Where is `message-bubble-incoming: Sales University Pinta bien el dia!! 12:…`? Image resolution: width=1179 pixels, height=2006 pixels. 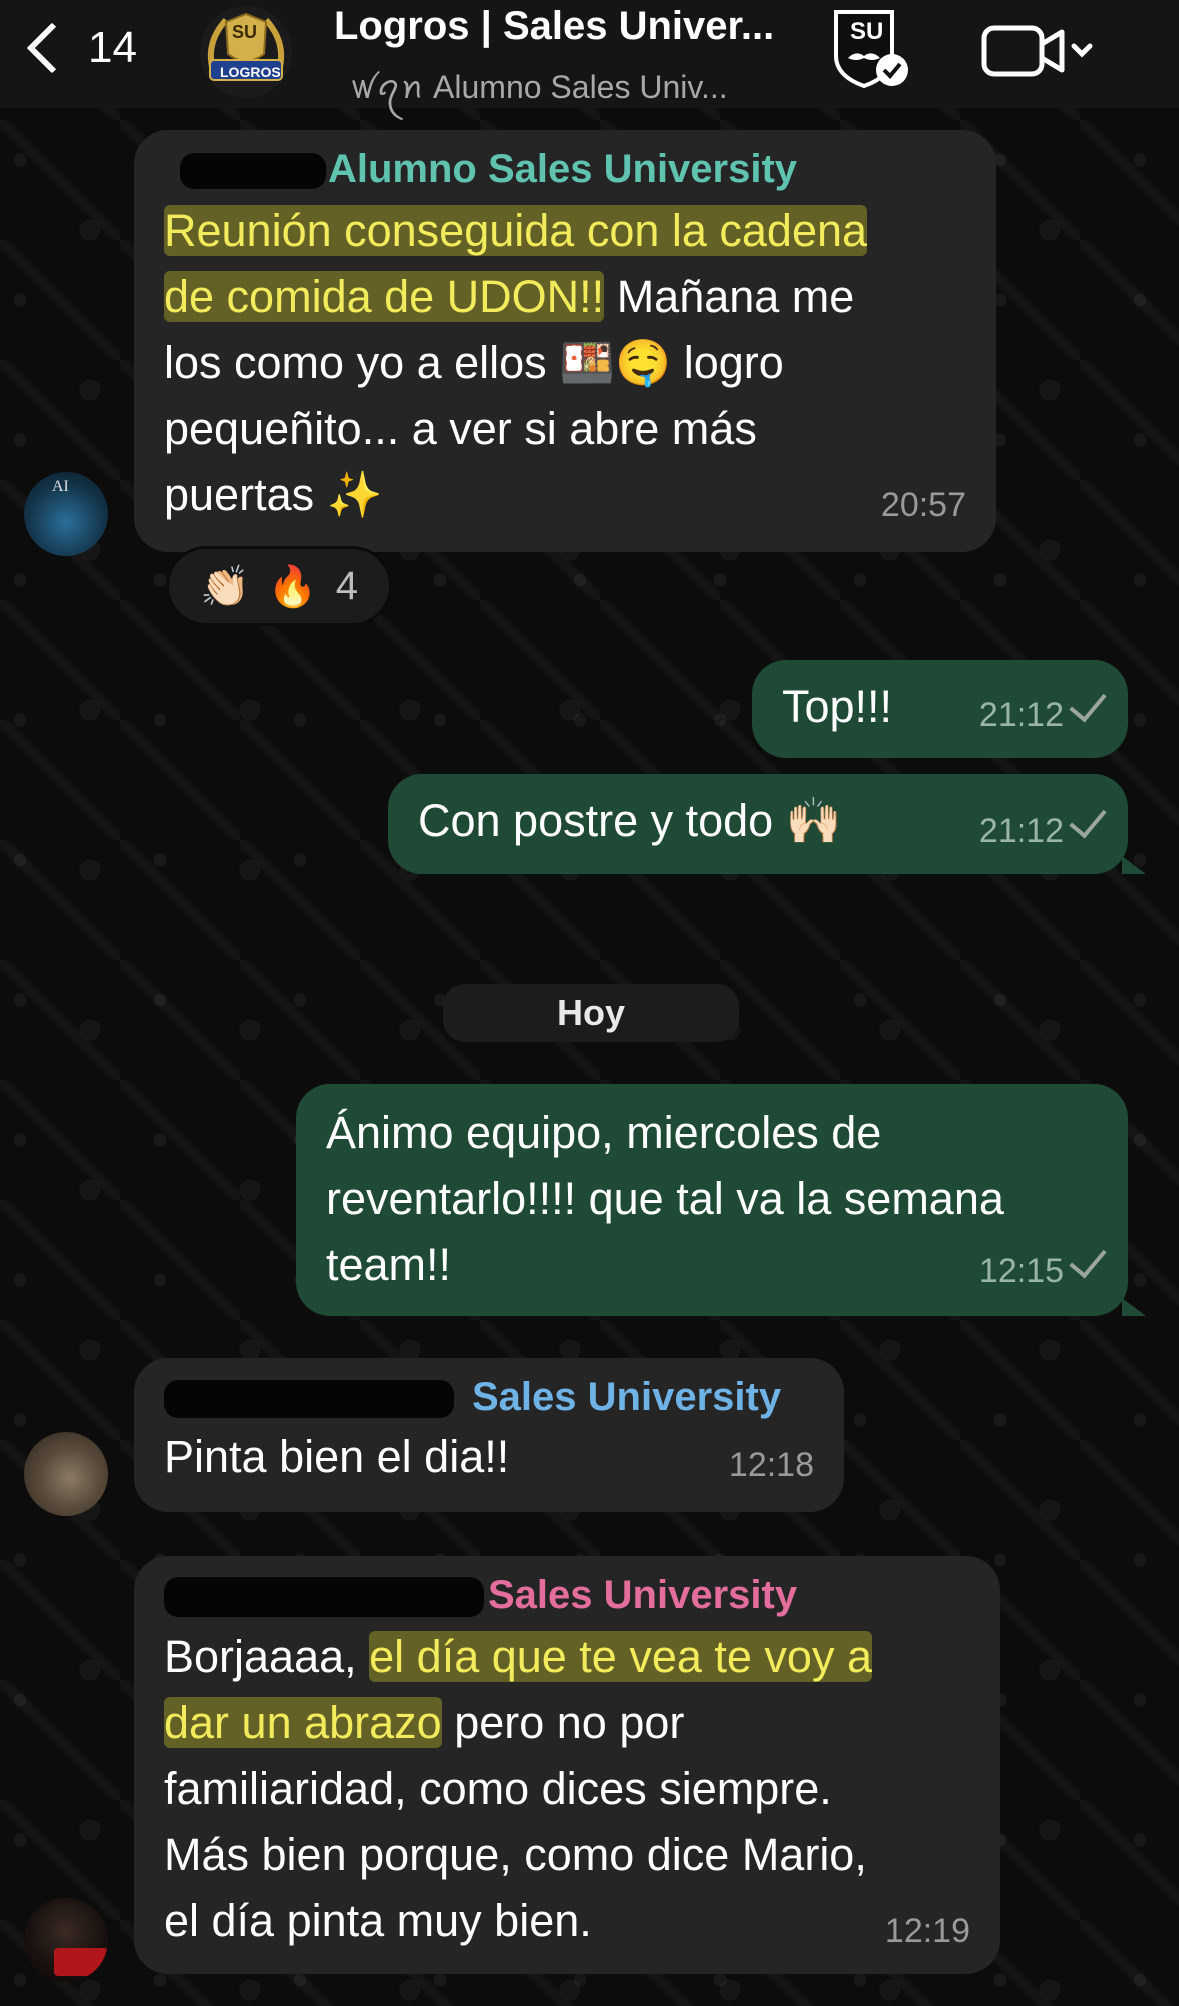
message-bubble-incoming: Sales University Pinta bien el dia!! 12:… is located at coordinates (489, 1435).